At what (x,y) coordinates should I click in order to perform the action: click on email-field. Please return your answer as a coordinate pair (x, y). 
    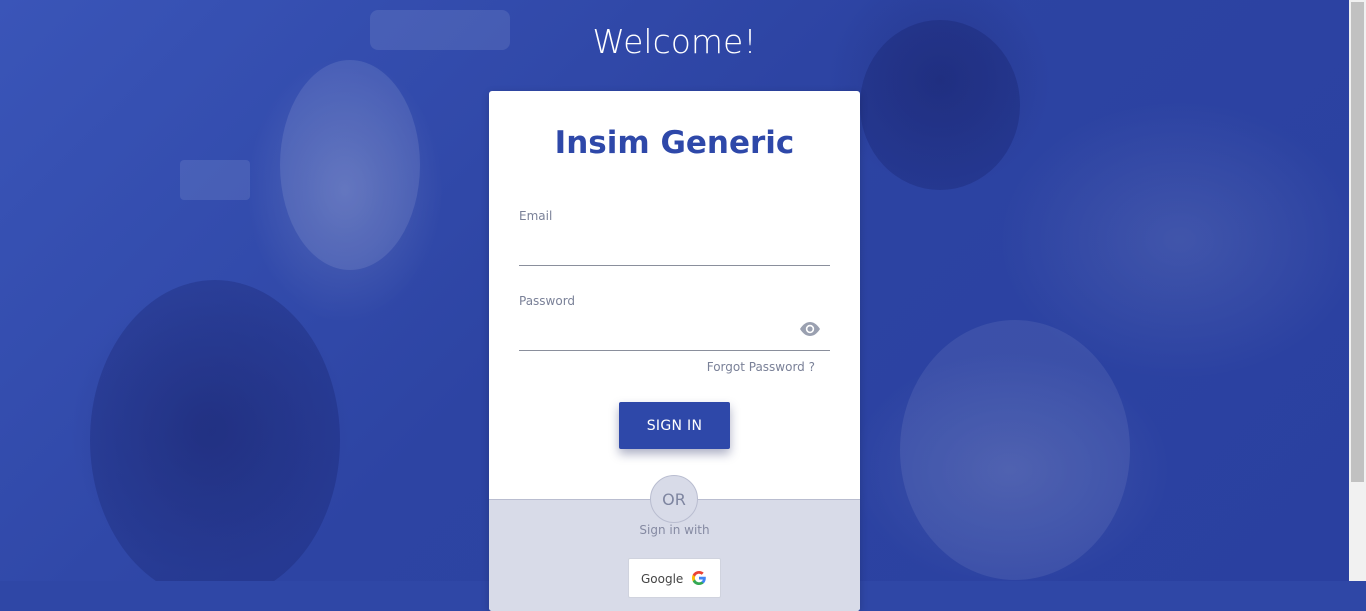
    Looking at the image, I should click on (674, 251).